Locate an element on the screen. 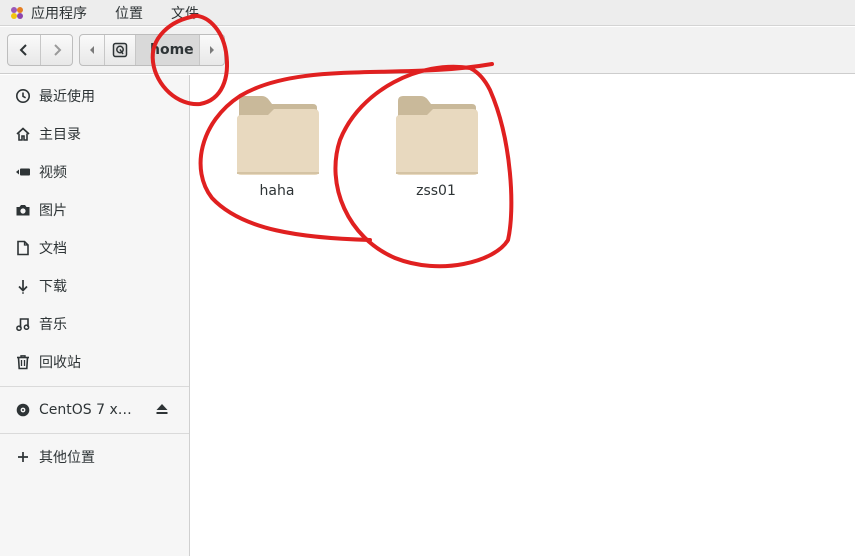  sidebar-item-label: 图片 is located at coordinates (53, 211).